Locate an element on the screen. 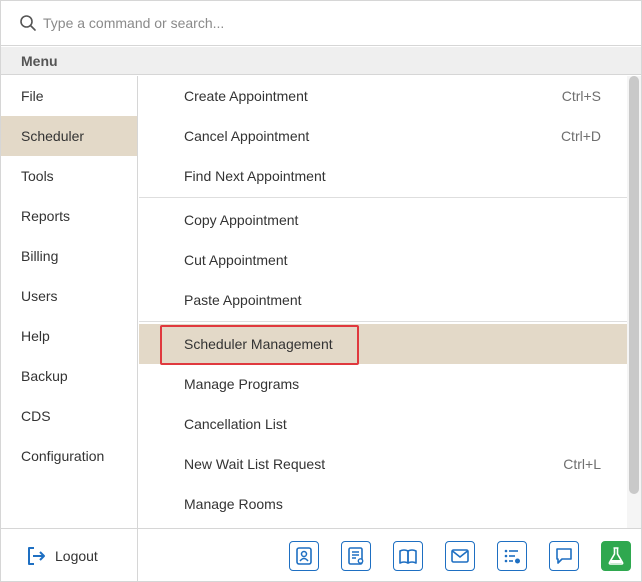  menu-item-new-wait-list-request: New Wait List Request Ctrl+L is located at coordinates (383, 464).